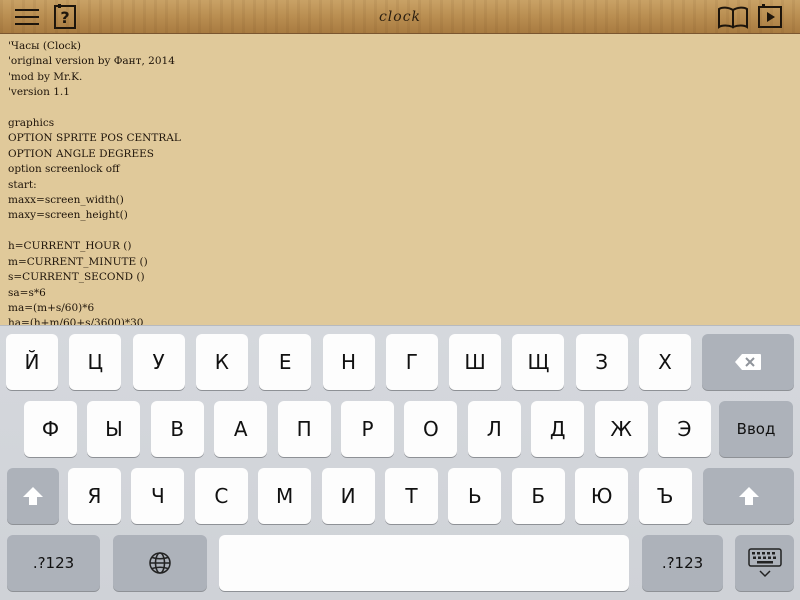 This screenshot has width=800, height=600. Describe the element at coordinates (285, 362) in the screenshot. I see `letter-key: Е` at that location.